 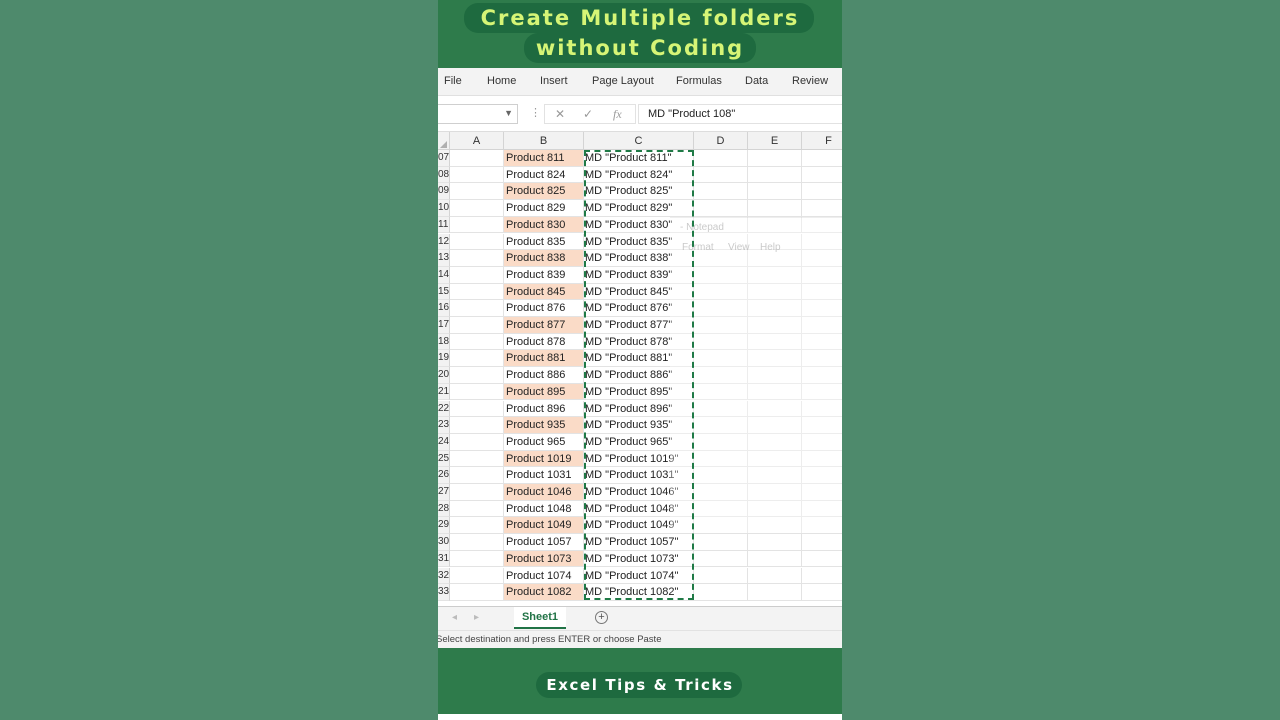 I want to click on row-number: 19, so click(x=444, y=359).